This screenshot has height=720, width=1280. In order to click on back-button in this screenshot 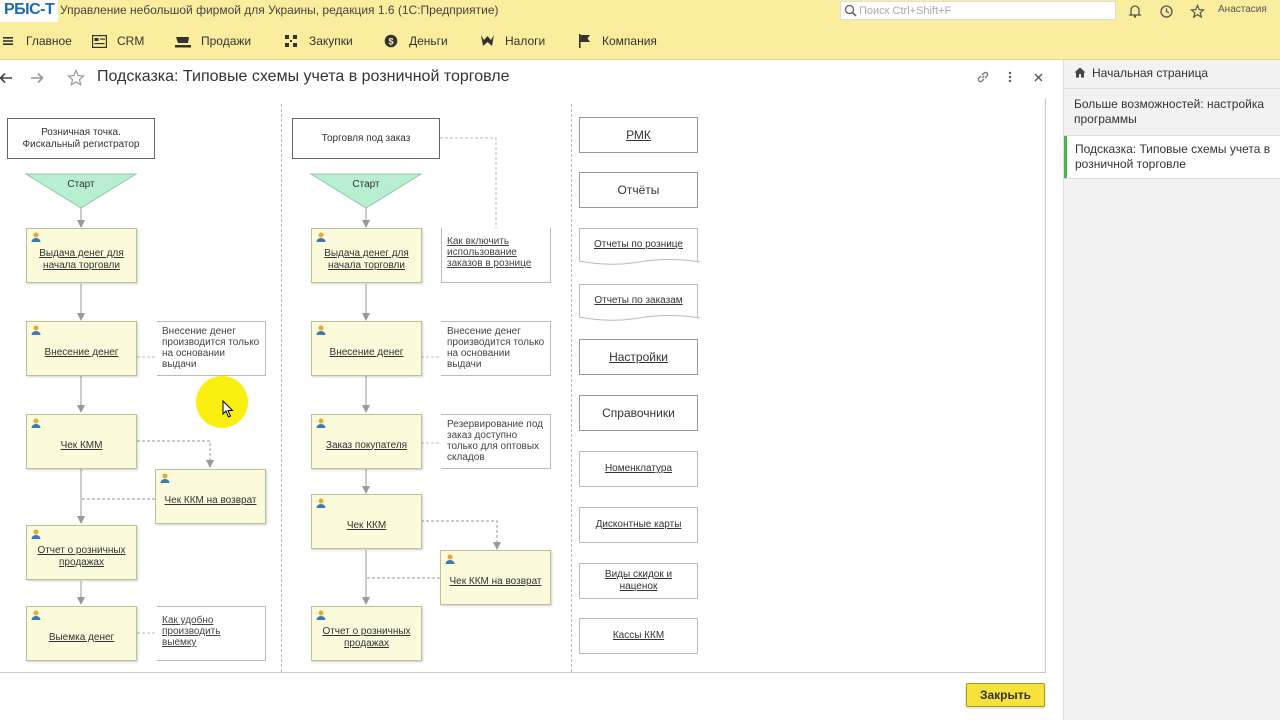, I will do `click(8, 78)`.